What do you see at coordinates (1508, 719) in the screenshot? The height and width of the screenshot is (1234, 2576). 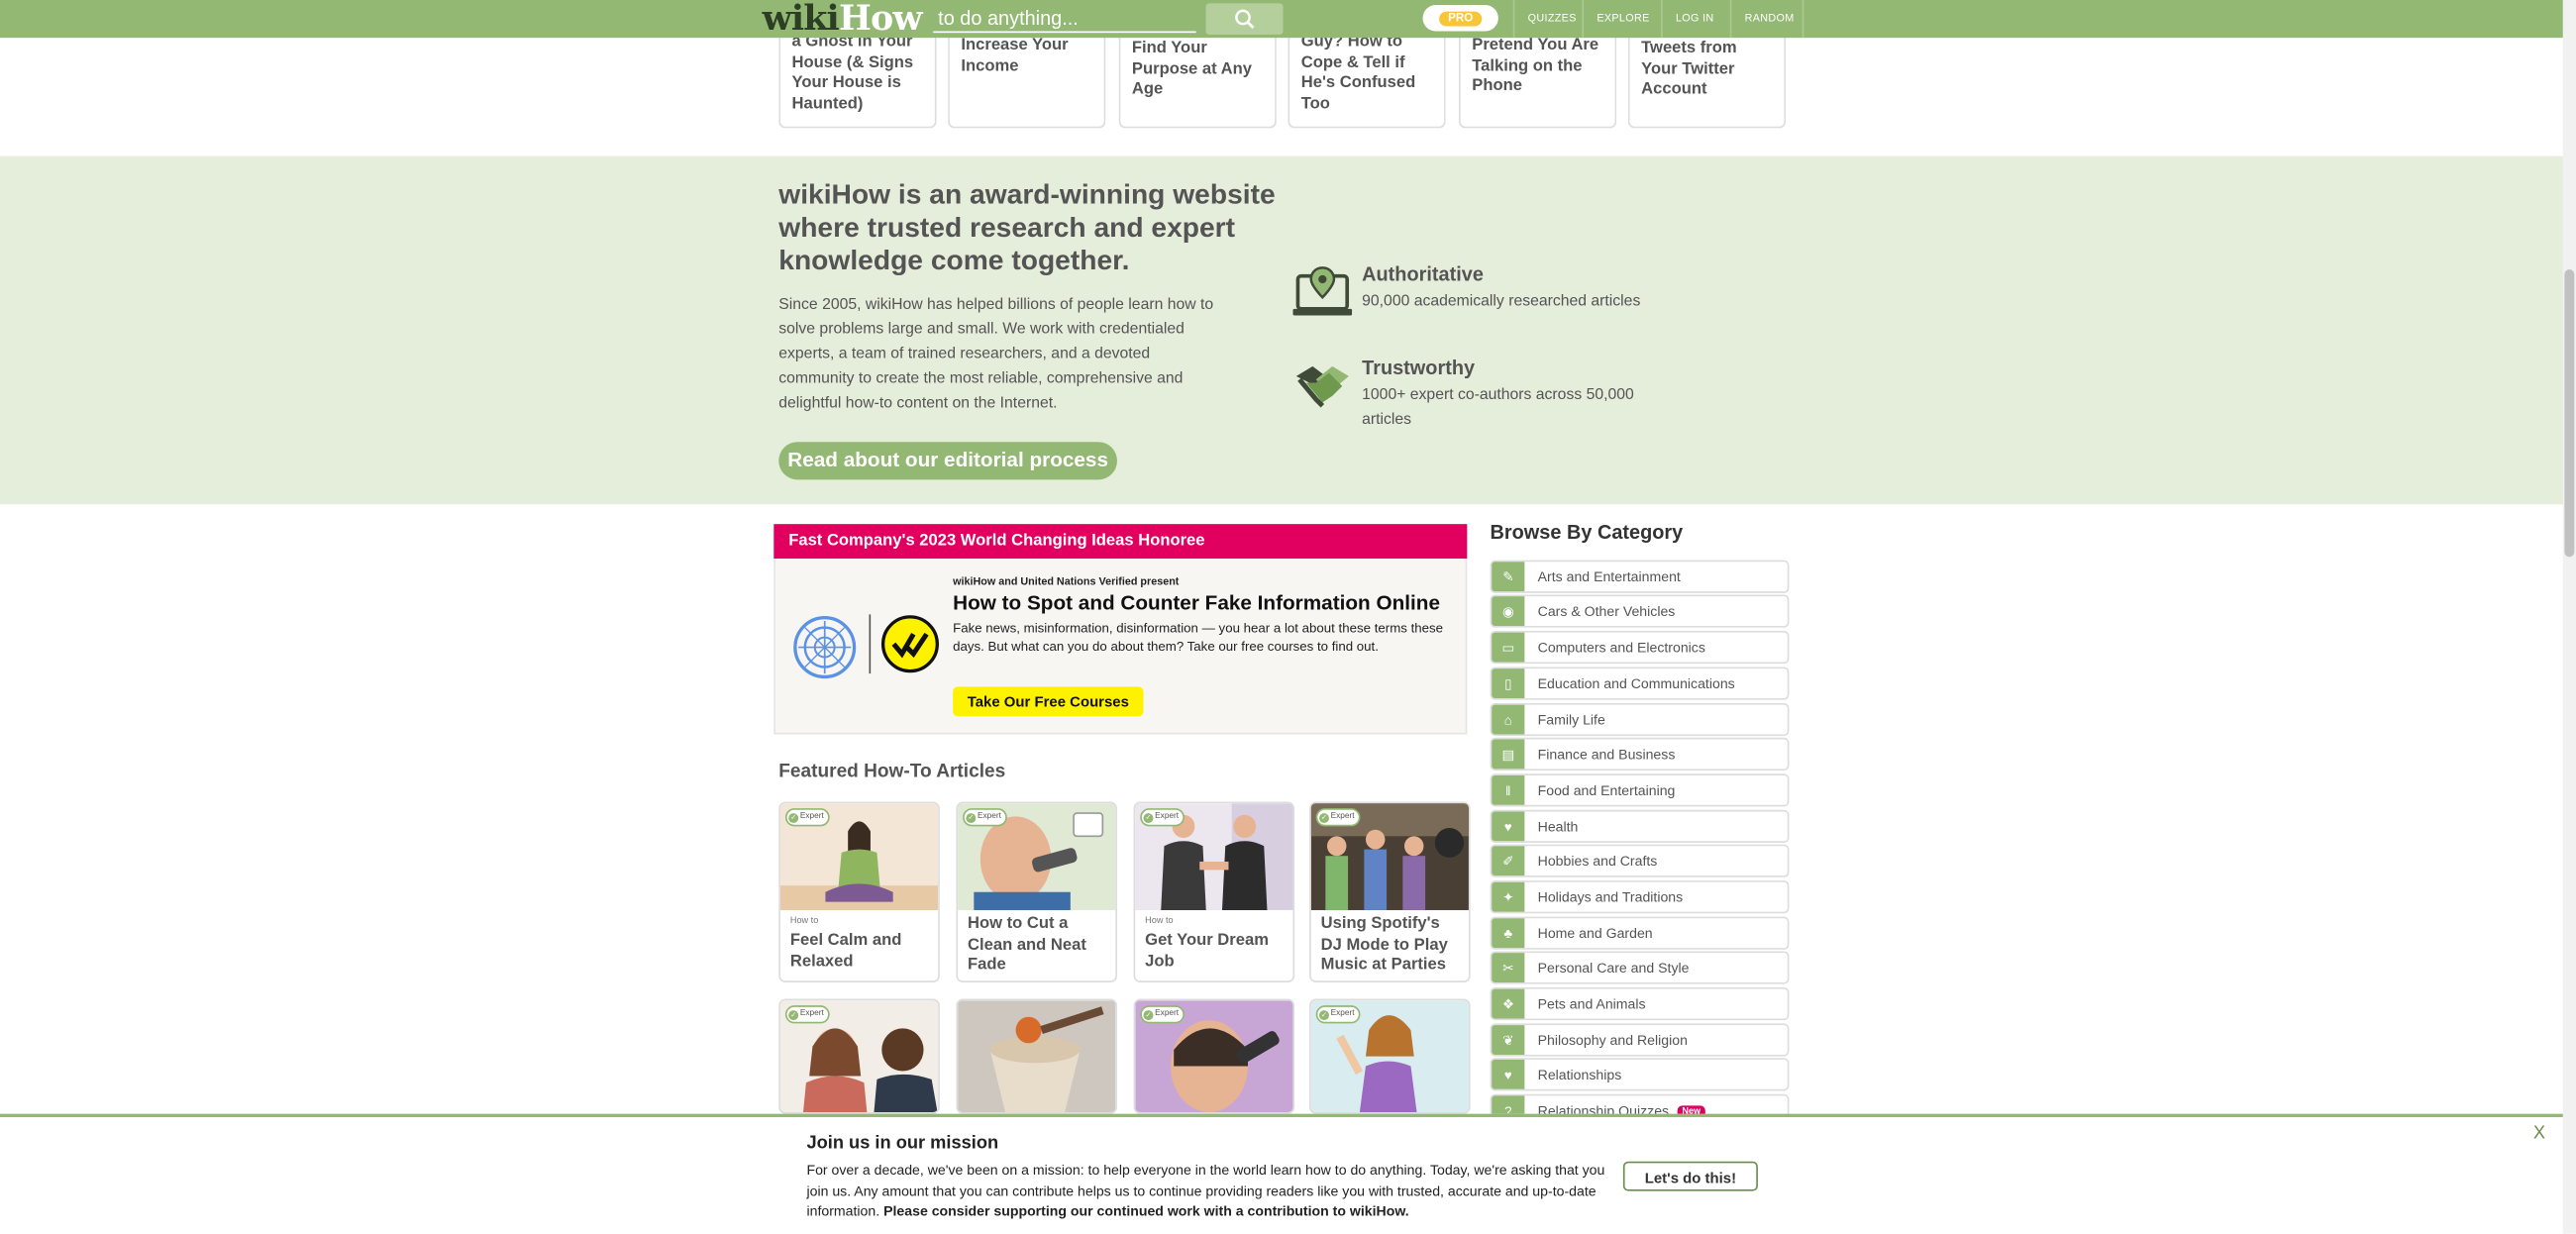 I see `house-icon: ⌂` at bounding box center [1508, 719].